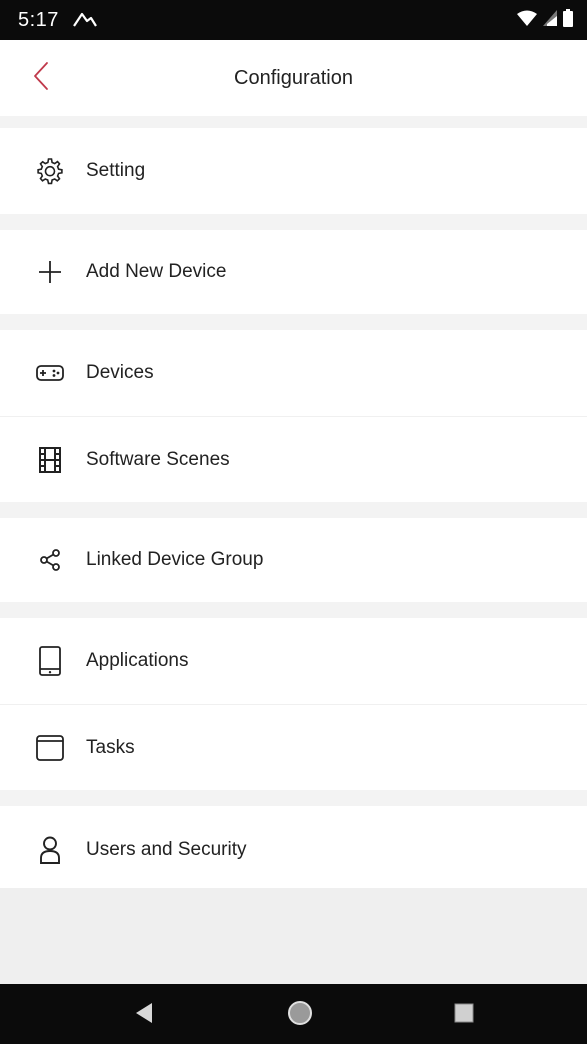  I want to click on navigation-bar, so click(293, 1014).